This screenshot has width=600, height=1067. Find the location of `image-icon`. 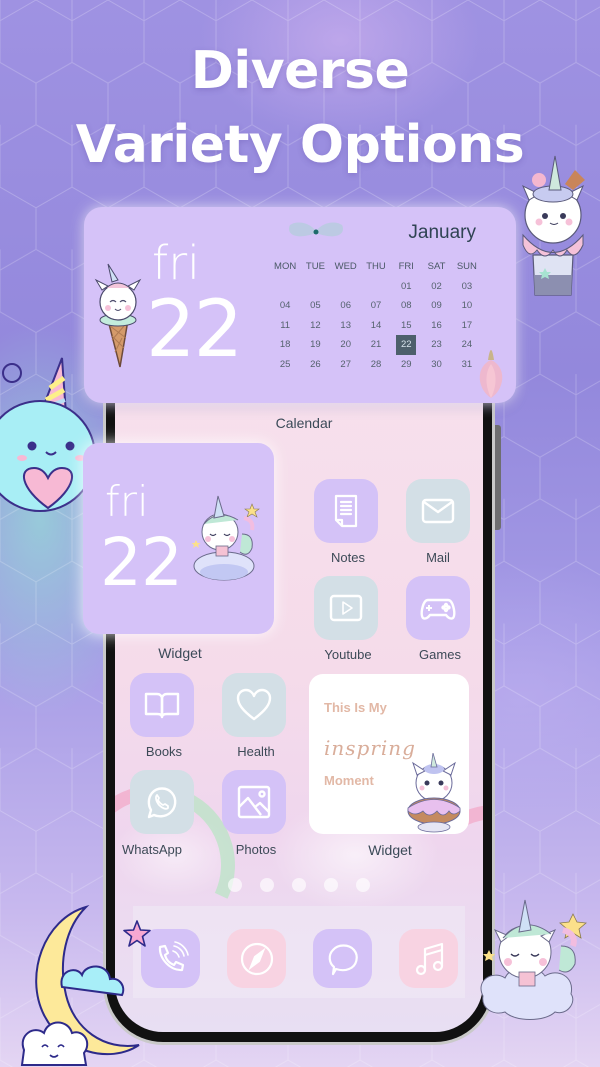

image-icon is located at coordinates (254, 802).